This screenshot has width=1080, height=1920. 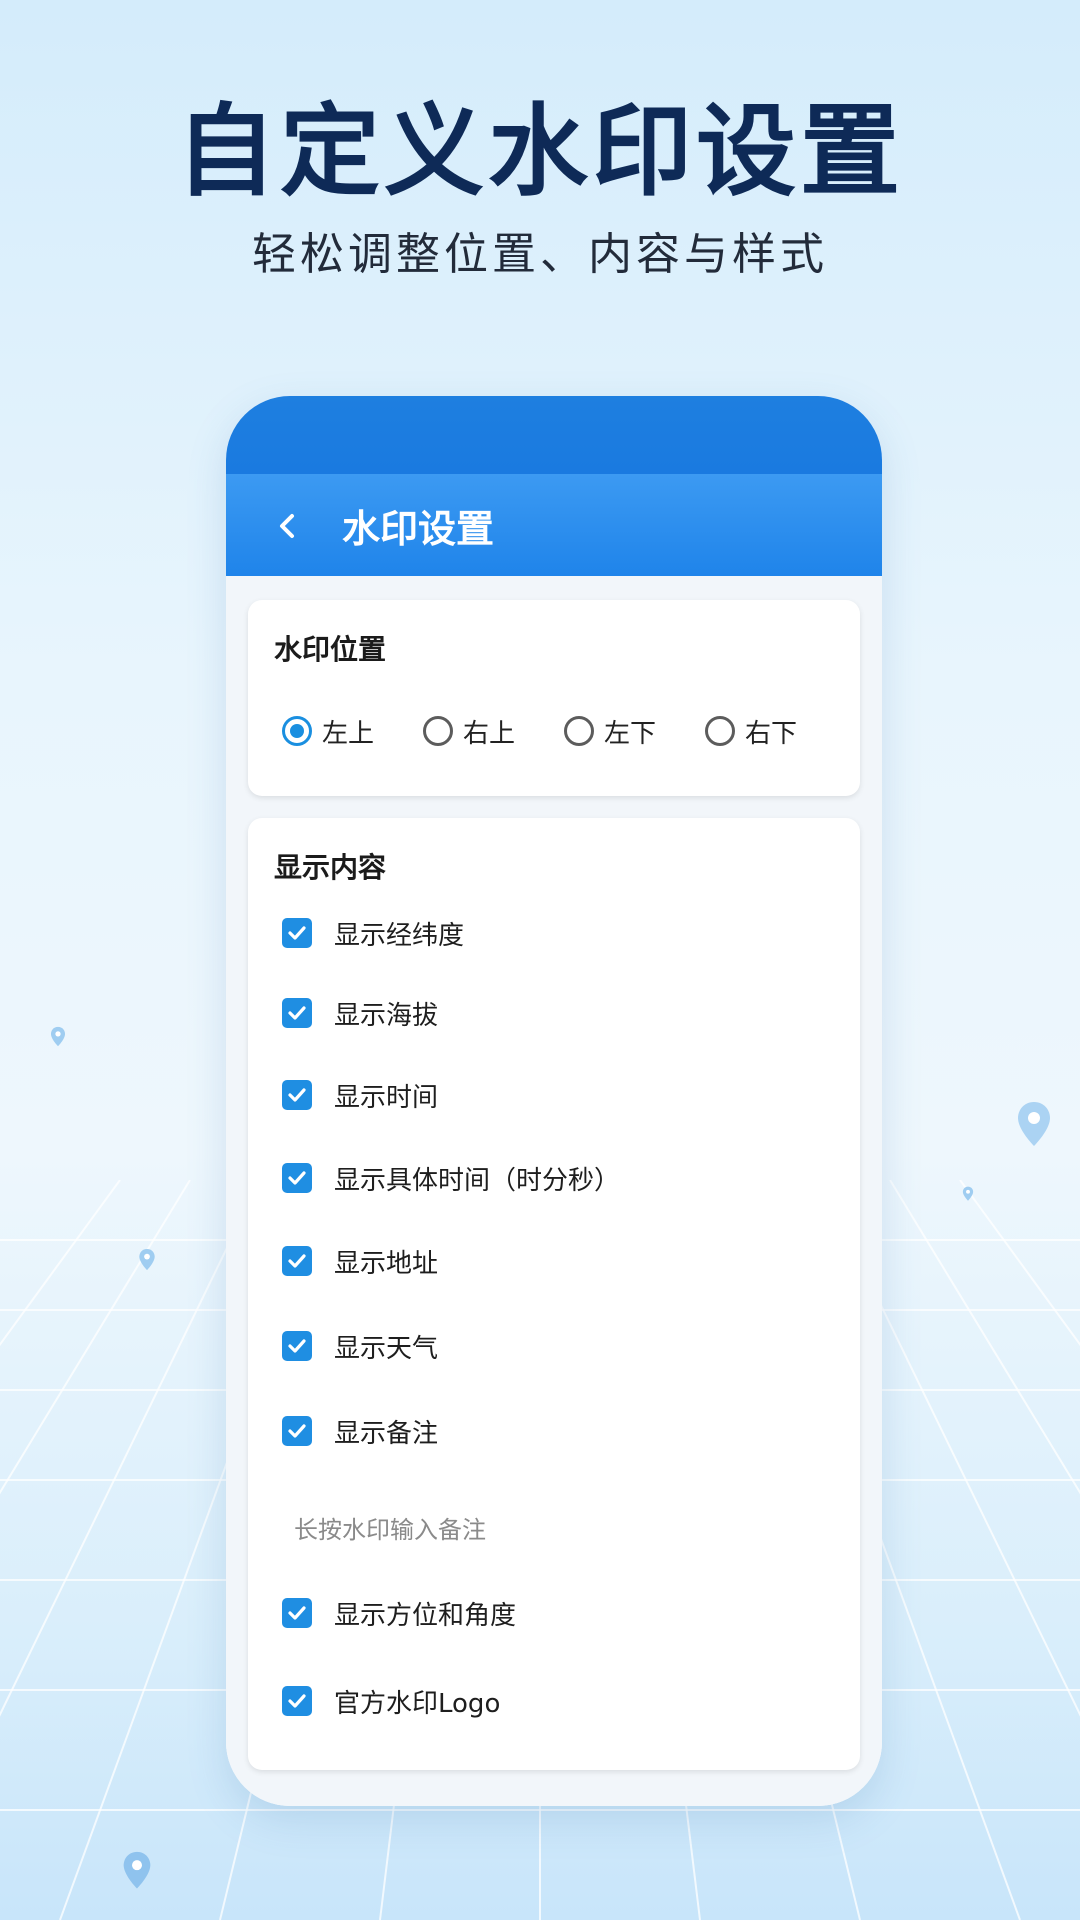 What do you see at coordinates (771, 733) in the screenshot?
I see `radio-label: 右下` at bounding box center [771, 733].